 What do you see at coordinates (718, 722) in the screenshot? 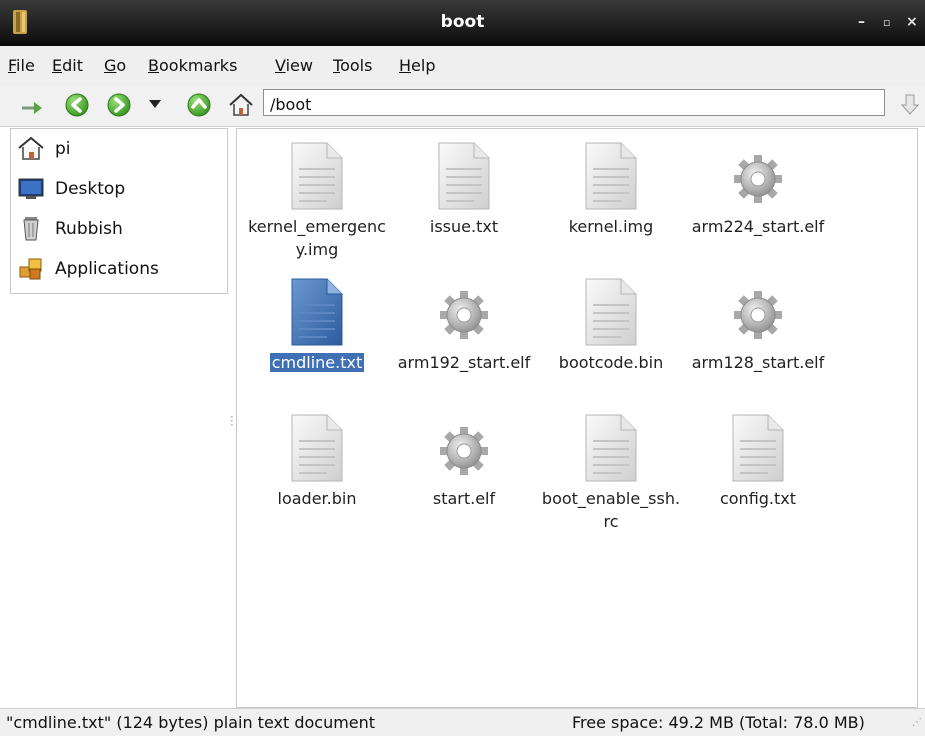
I see `free-space-status: Free space: 49.2 MB (Total: 78.0 MB)` at bounding box center [718, 722].